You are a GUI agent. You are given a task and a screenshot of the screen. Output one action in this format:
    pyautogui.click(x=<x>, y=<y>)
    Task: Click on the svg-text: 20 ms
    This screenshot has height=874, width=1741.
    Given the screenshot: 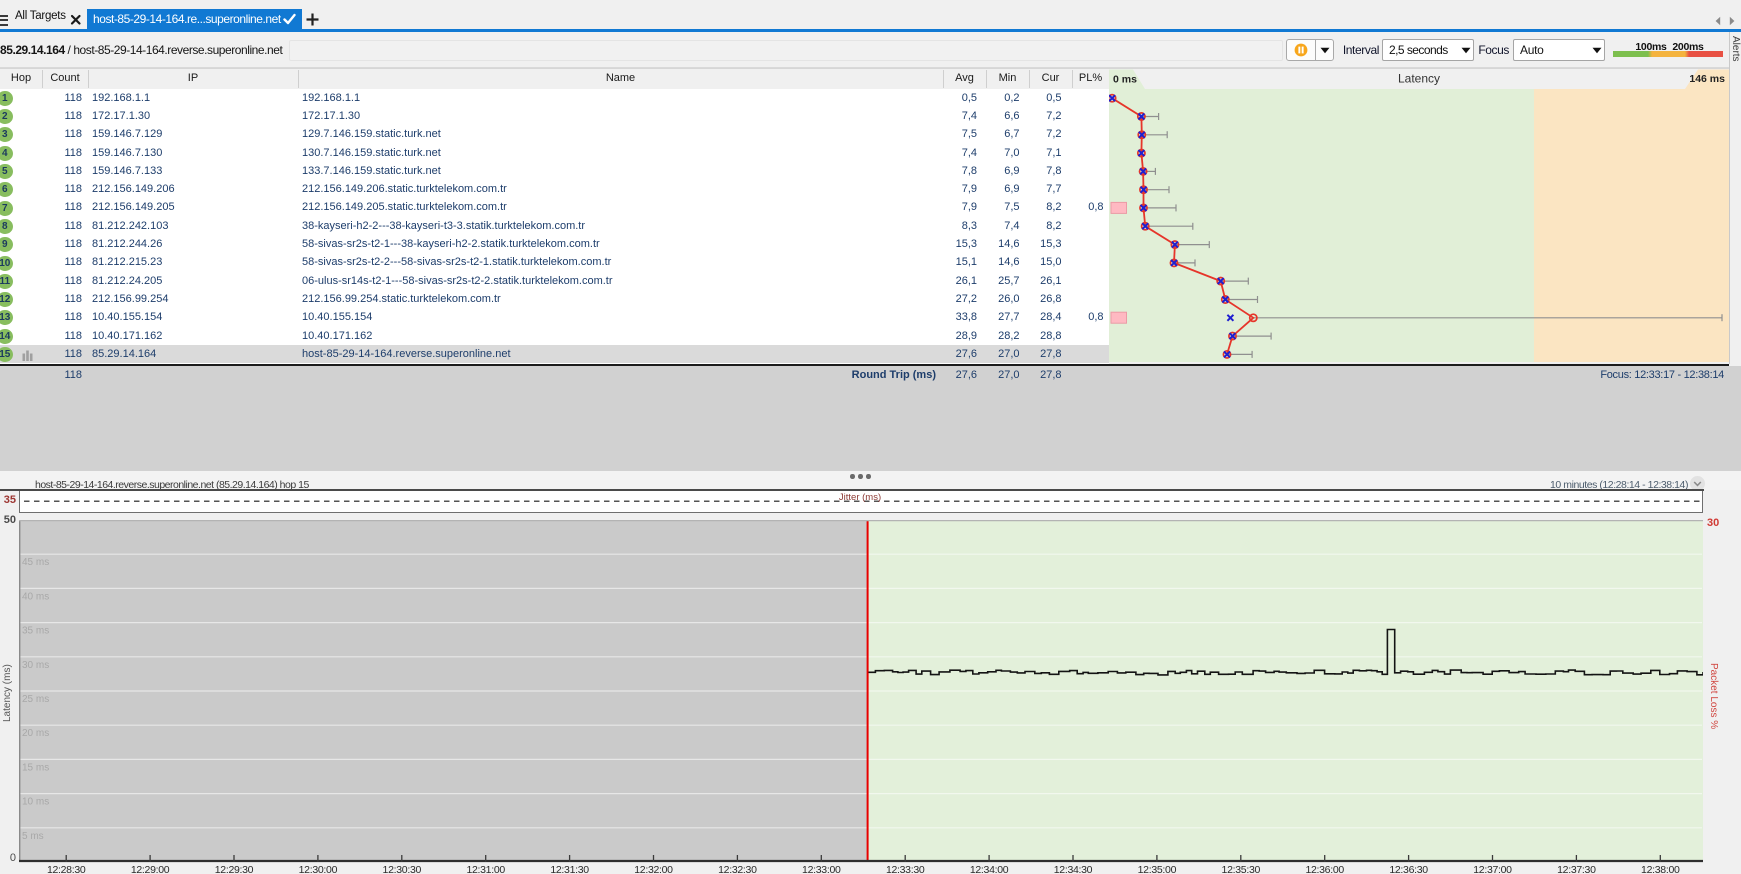 What is the action you would take?
    pyautogui.click(x=35, y=733)
    